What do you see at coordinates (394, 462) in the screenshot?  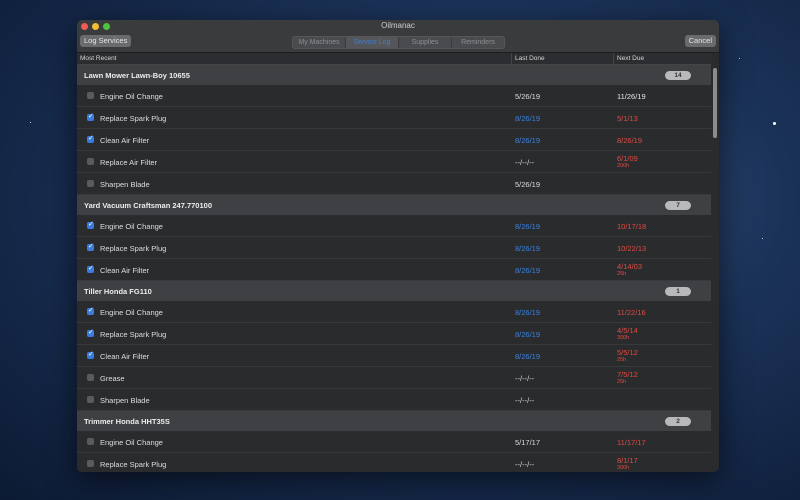 I see `service-row: Replace Spark Plug --/--/-- 8/1/17 300h` at bounding box center [394, 462].